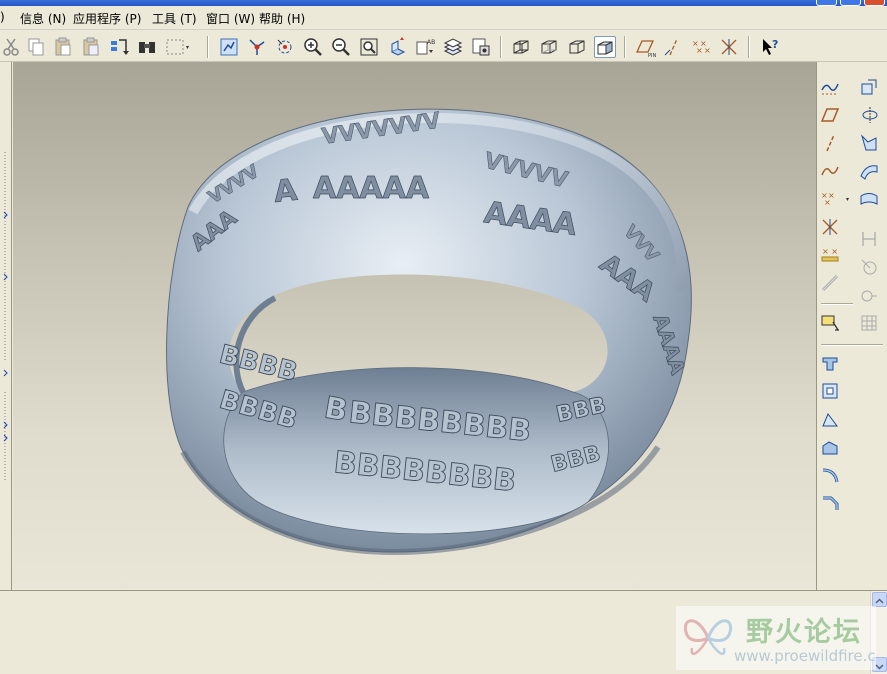 This screenshot has height=674, width=887. Describe the element at coordinates (2, 17) in the screenshot. I see `menu-item-cutoff: )` at that location.